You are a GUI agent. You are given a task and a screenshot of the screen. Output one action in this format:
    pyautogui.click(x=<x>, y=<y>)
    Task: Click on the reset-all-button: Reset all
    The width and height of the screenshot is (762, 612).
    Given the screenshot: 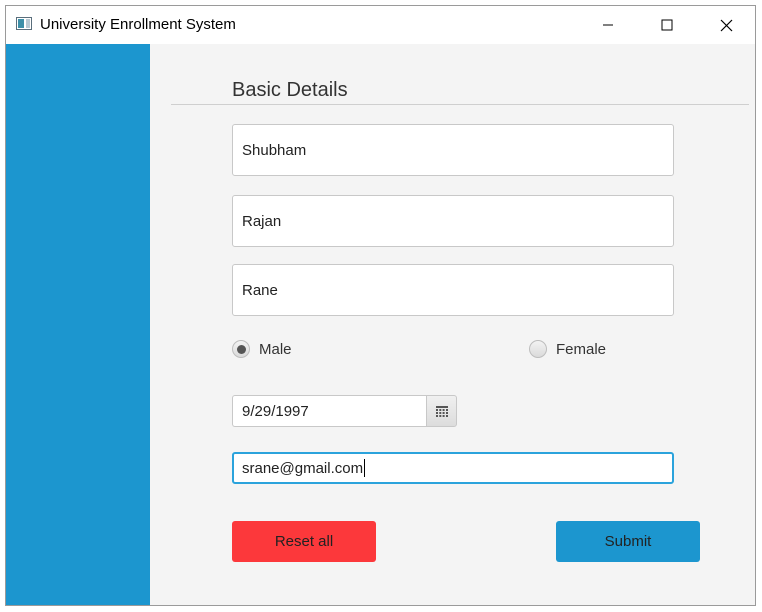 What is the action you would take?
    pyautogui.click(x=304, y=541)
    